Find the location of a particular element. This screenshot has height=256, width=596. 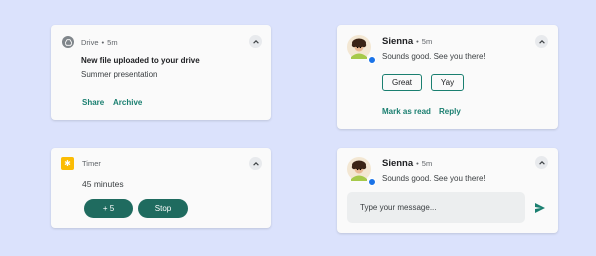

notification-body: Summer presentation is located at coordinates (119, 74).